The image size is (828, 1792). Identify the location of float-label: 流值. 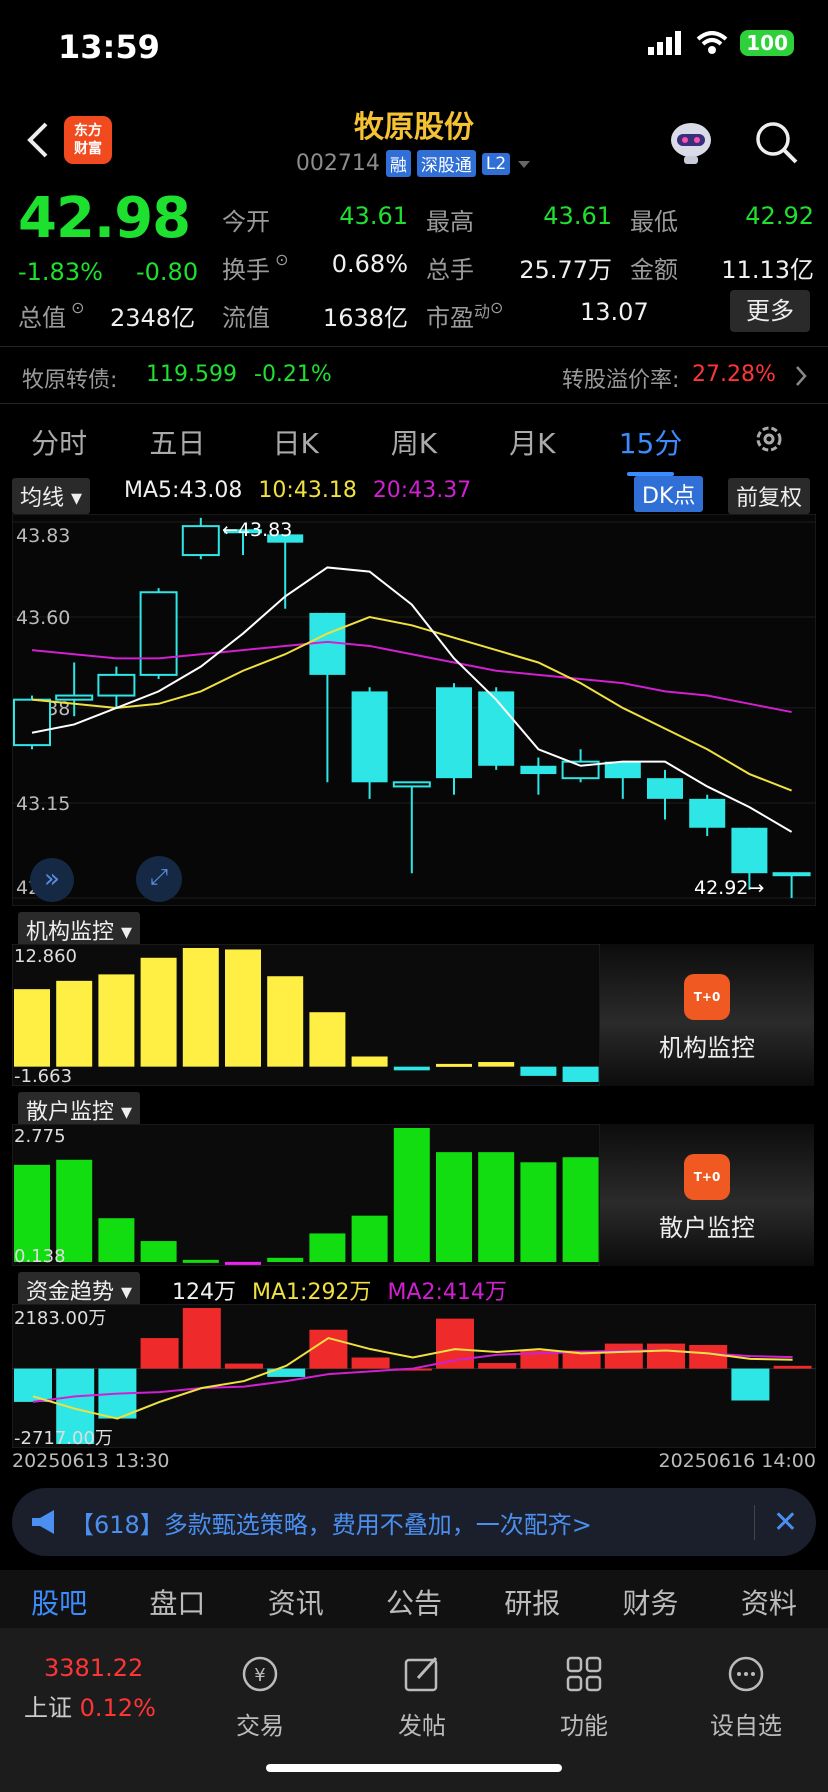
(246, 318).